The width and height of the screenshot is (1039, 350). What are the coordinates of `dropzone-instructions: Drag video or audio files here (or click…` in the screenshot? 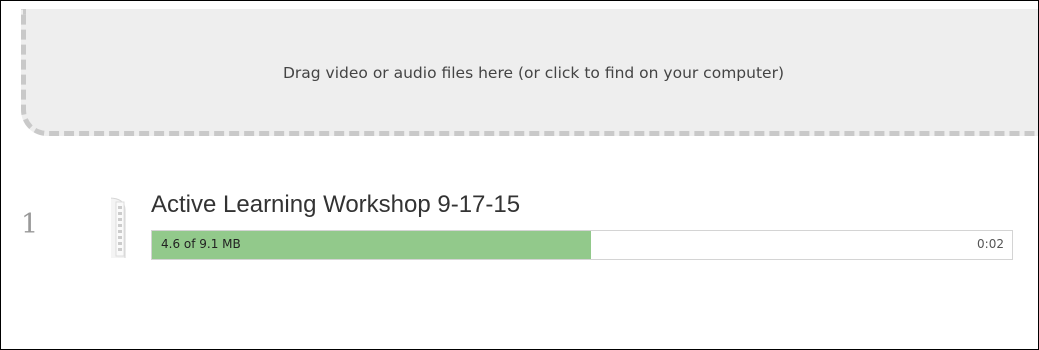 It's located at (533, 73).